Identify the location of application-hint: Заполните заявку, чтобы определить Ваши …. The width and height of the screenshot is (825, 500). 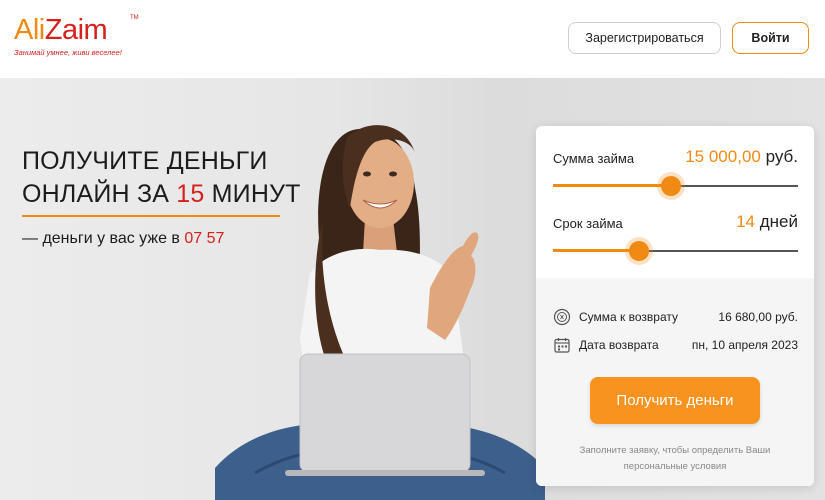
(675, 458).